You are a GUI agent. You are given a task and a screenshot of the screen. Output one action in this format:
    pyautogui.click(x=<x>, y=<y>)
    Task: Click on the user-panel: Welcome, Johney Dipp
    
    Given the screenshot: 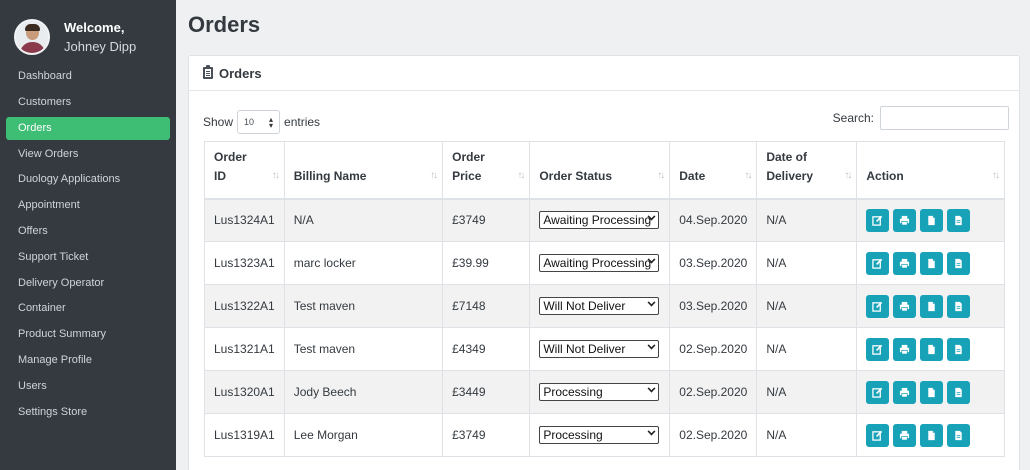 What is the action you would take?
    pyautogui.click(x=88, y=31)
    